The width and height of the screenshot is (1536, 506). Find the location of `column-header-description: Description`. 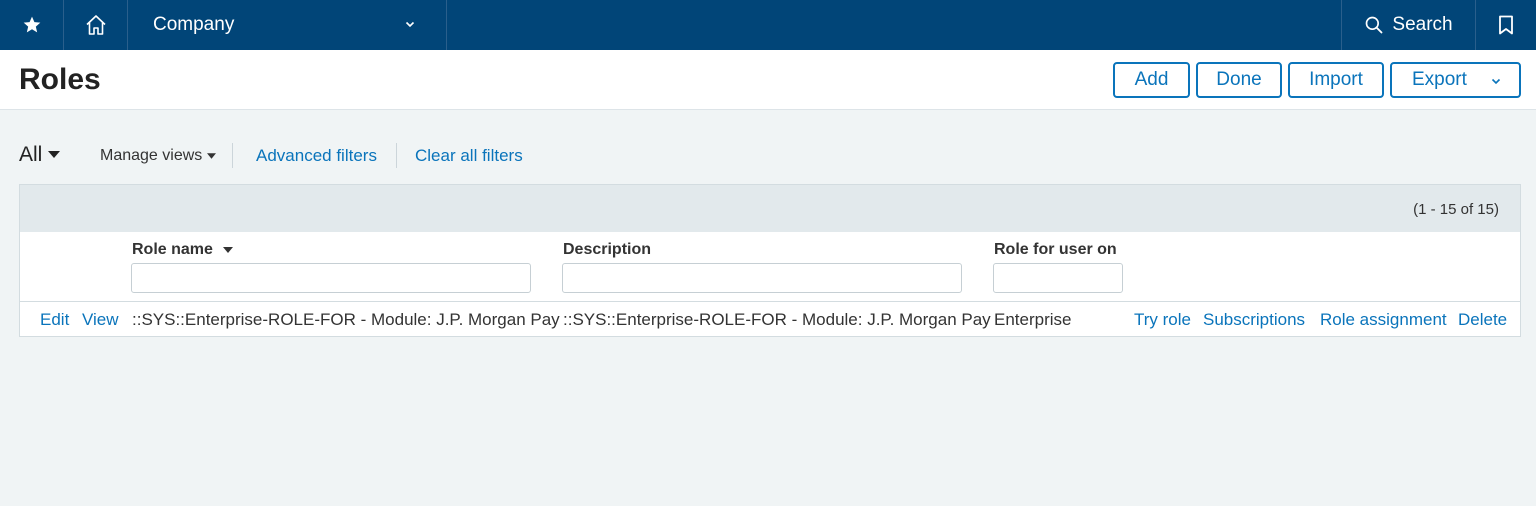

column-header-description: Description is located at coordinates (607, 250).